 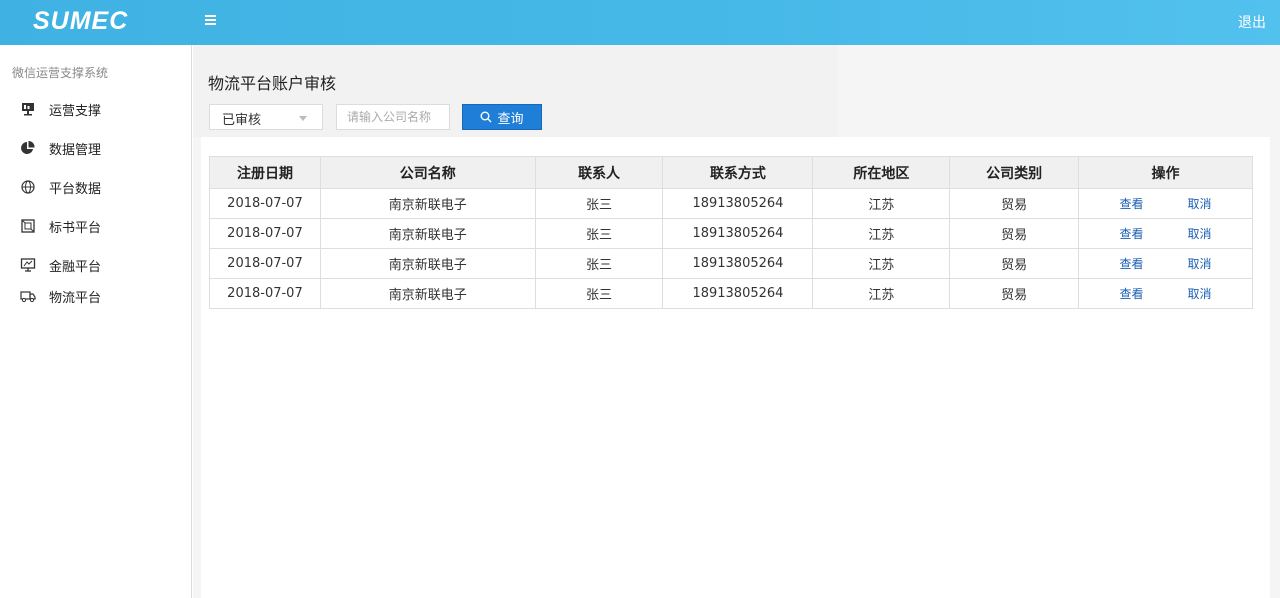 I want to click on column-header: 注册日期, so click(x=265, y=172).